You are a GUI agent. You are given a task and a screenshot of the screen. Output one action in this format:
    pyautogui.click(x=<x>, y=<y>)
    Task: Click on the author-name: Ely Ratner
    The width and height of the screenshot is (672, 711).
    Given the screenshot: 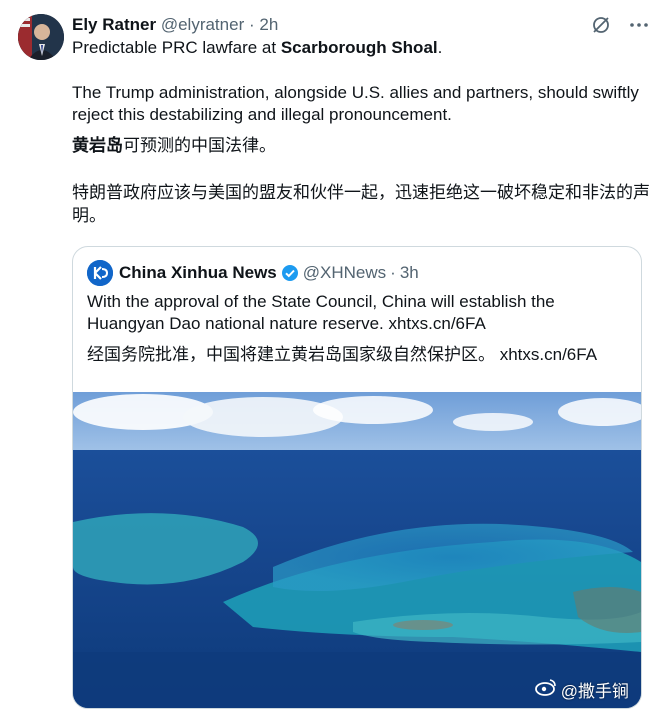 What is the action you would take?
    pyautogui.click(x=114, y=24)
    